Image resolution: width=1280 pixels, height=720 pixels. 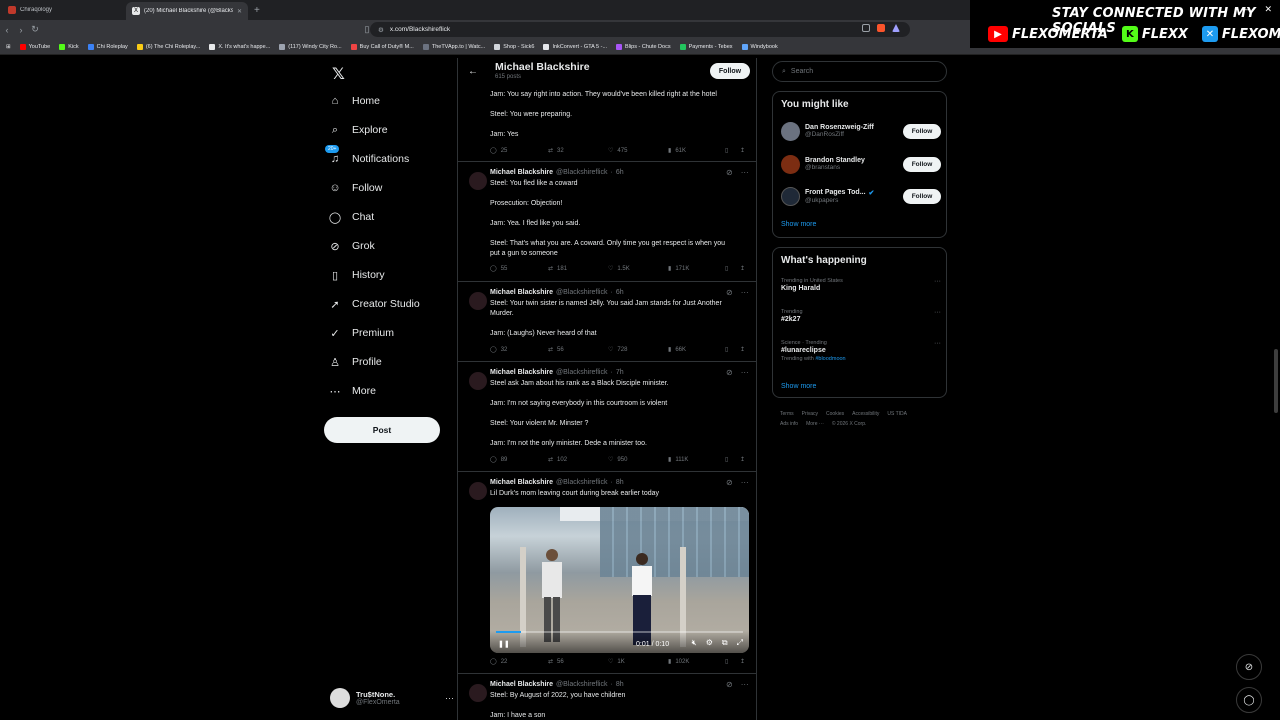 I want to click on footer-link: Privacy, so click(x=810, y=414).